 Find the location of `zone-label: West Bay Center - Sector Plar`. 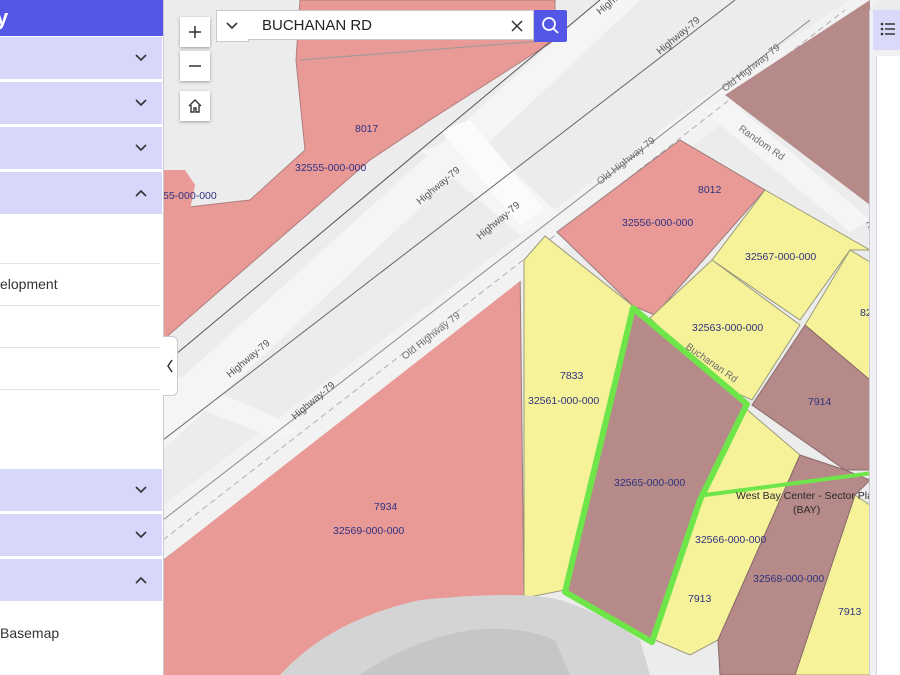

zone-label: West Bay Center - Sector Plar is located at coordinates (806, 496).